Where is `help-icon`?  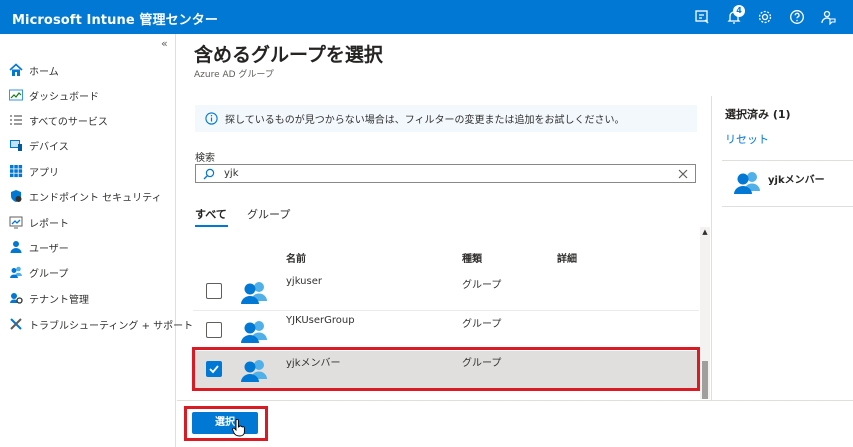
help-icon is located at coordinates (797, 17).